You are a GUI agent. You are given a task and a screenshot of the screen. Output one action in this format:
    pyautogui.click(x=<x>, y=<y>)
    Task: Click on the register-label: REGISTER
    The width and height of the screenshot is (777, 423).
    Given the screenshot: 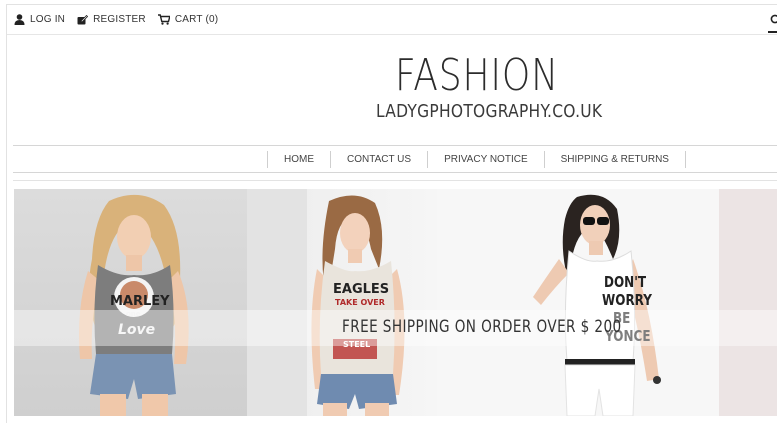 What is the action you would take?
    pyautogui.click(x=119, y=19)
    